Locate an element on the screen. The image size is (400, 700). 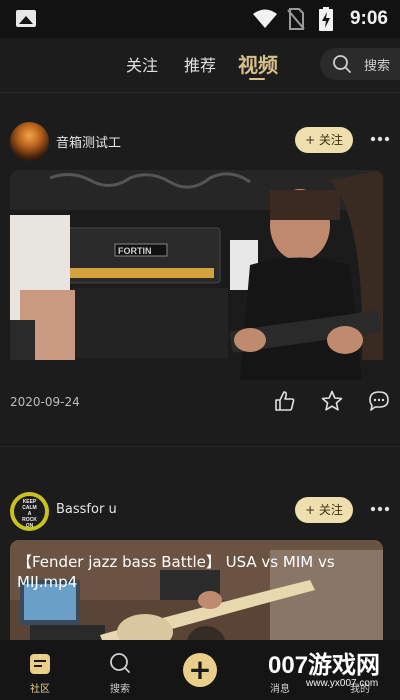
active-tab-indicator is located at coordinates (257, 79).